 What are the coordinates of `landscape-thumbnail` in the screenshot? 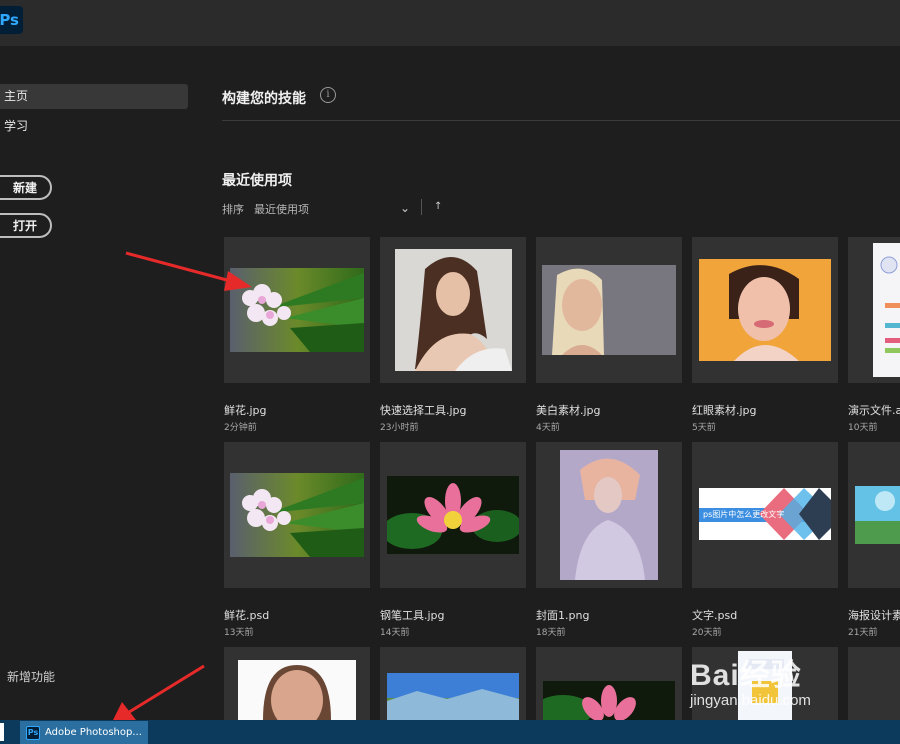 It's located at (453, 696).